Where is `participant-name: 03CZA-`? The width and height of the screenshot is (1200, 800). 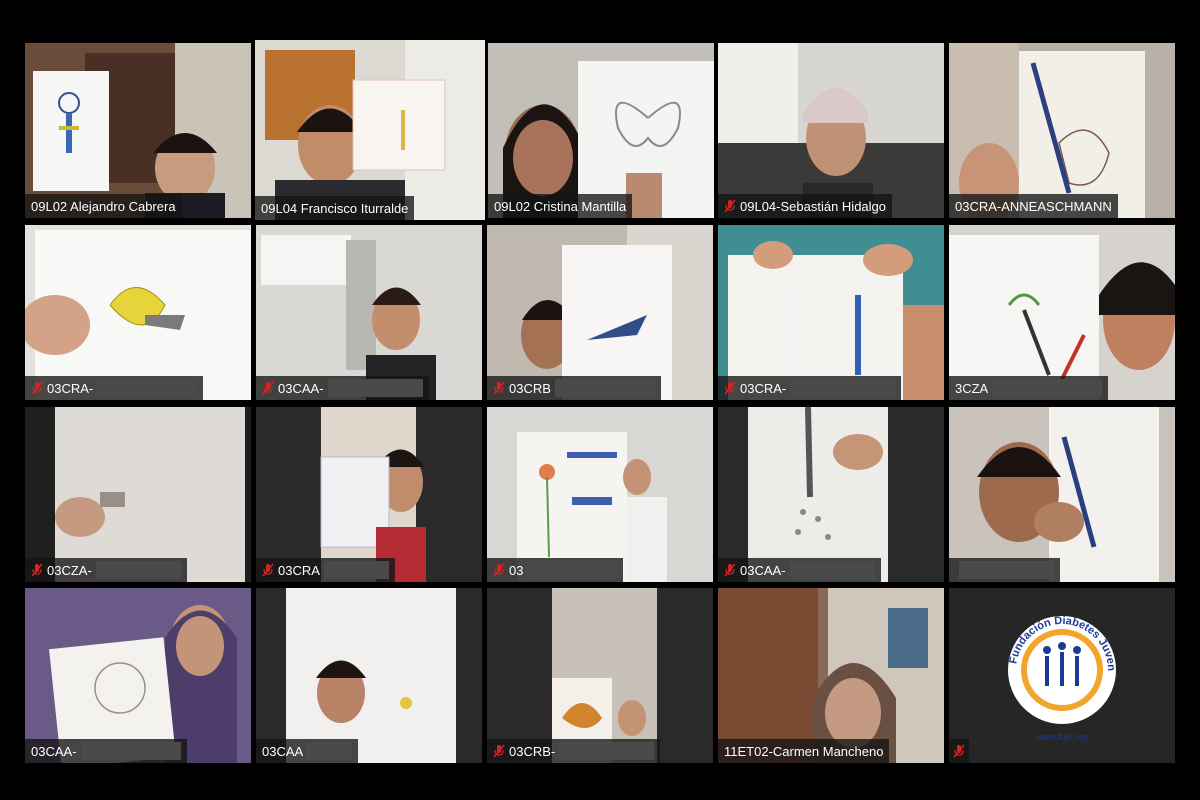 participant-name: 03CZA- is located at coordinates (69, 570).